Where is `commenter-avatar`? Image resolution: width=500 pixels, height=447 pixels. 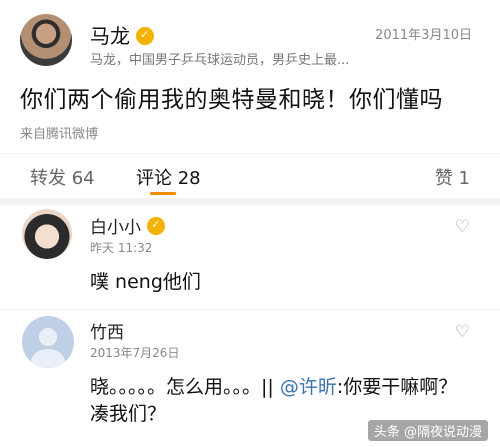
commenter-avatar is located at coordinates (47, 234).